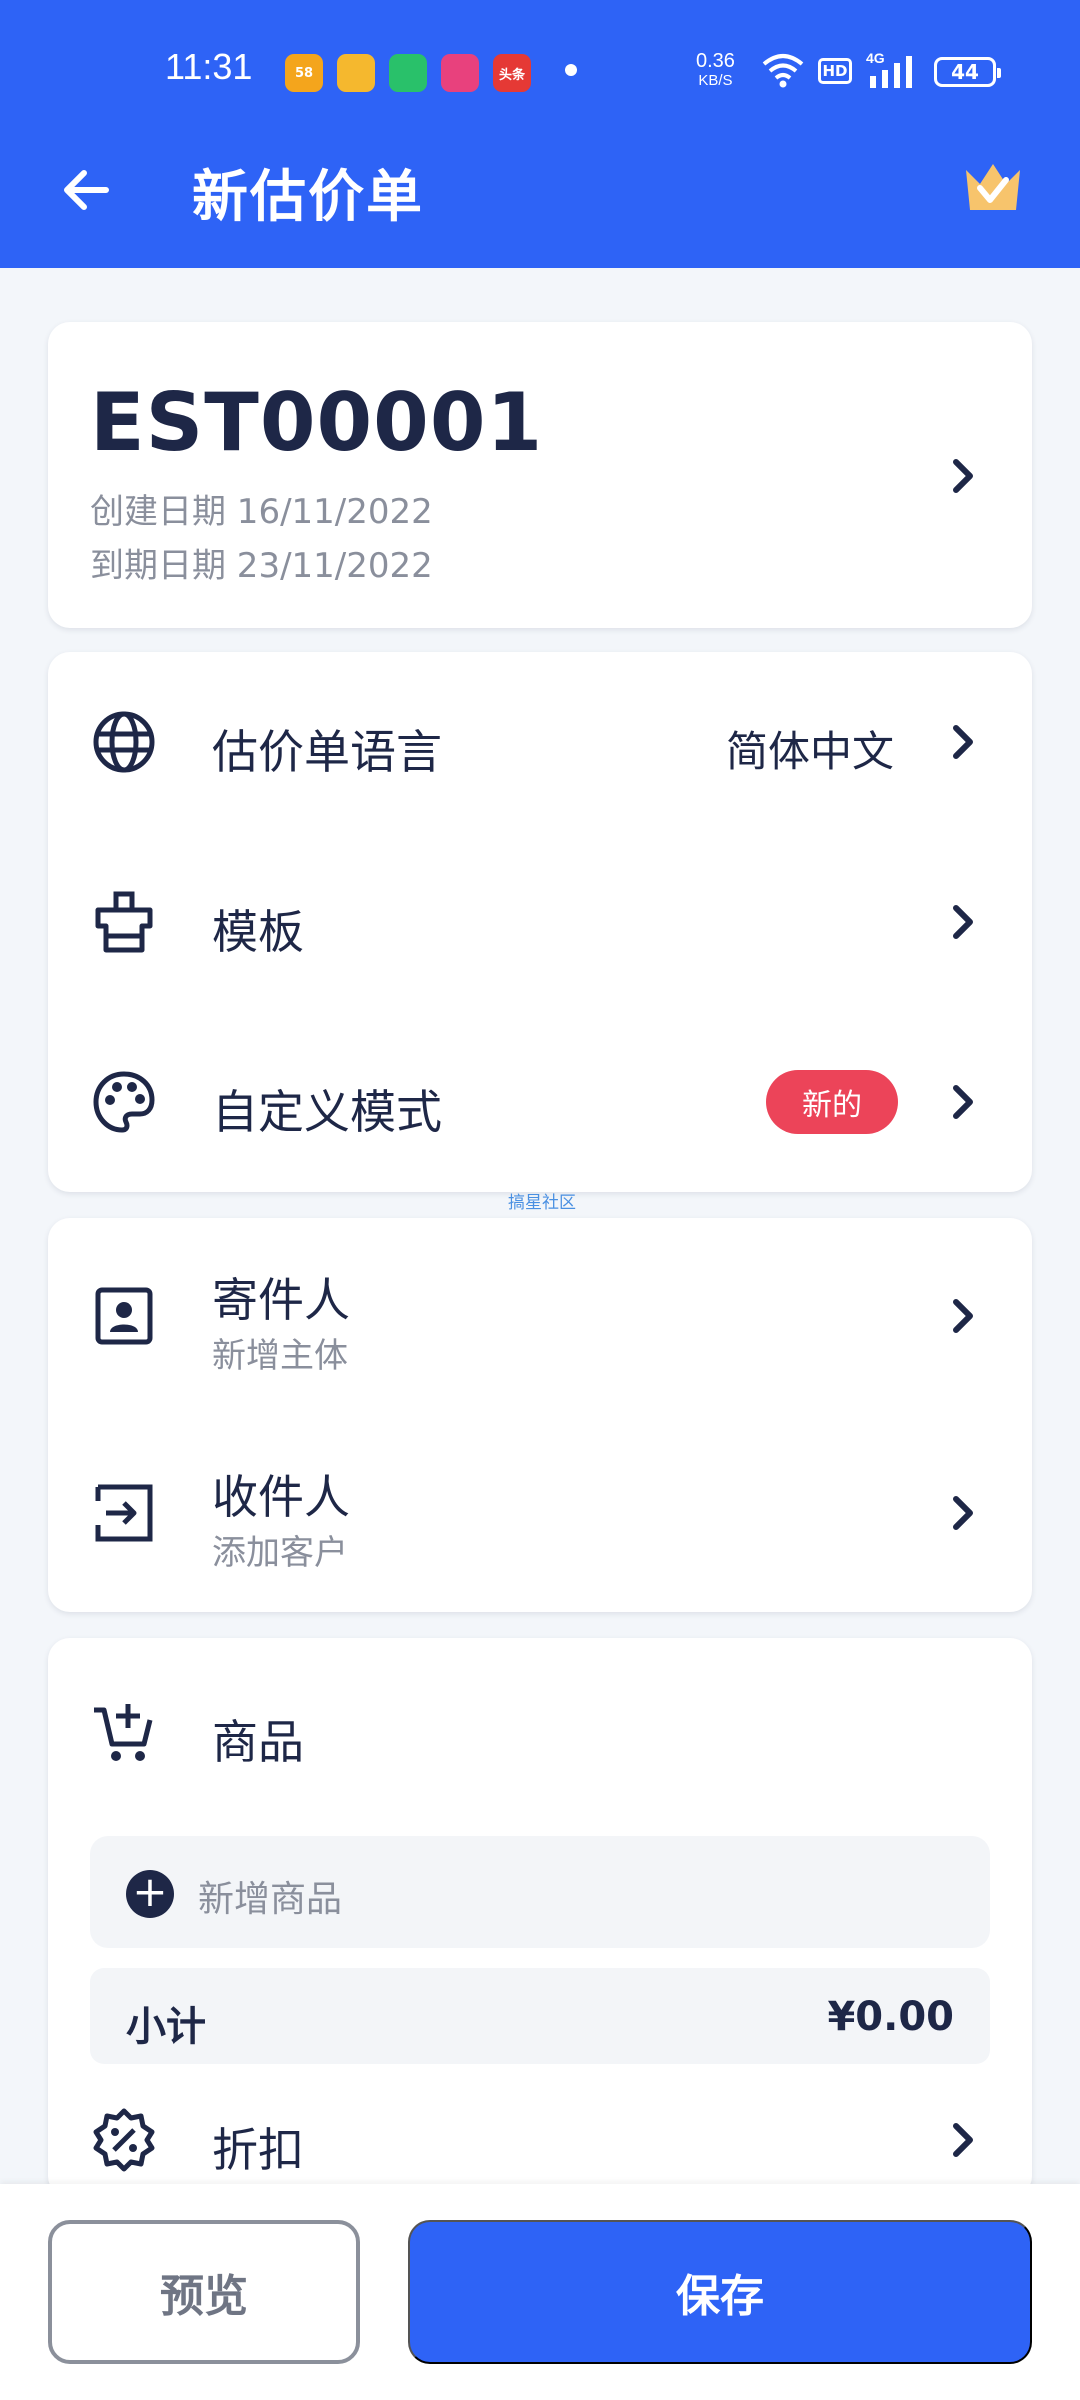 The height and width of the screenshot is (2400, 1080). What do you see at coordinates (832, 1102) in the screenshot?
I see `new-badge: 新的` at bounding box center [832, 1102].